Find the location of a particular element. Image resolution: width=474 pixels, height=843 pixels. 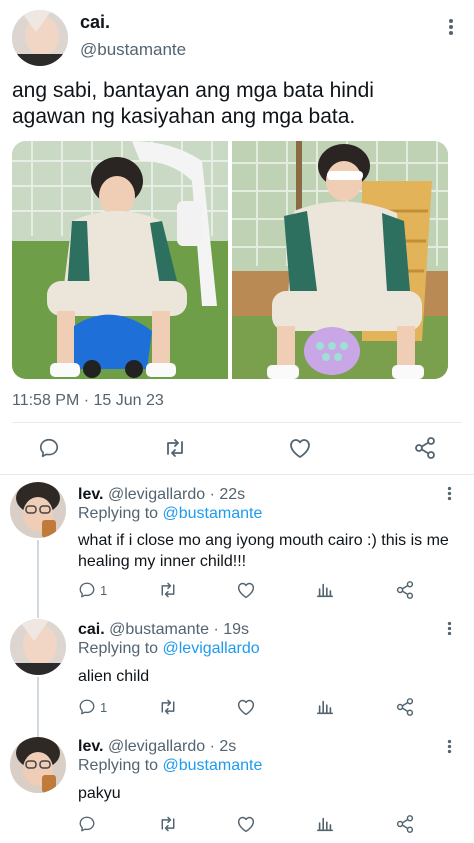

reply-text: alien child is located at coordinates (114, 676).